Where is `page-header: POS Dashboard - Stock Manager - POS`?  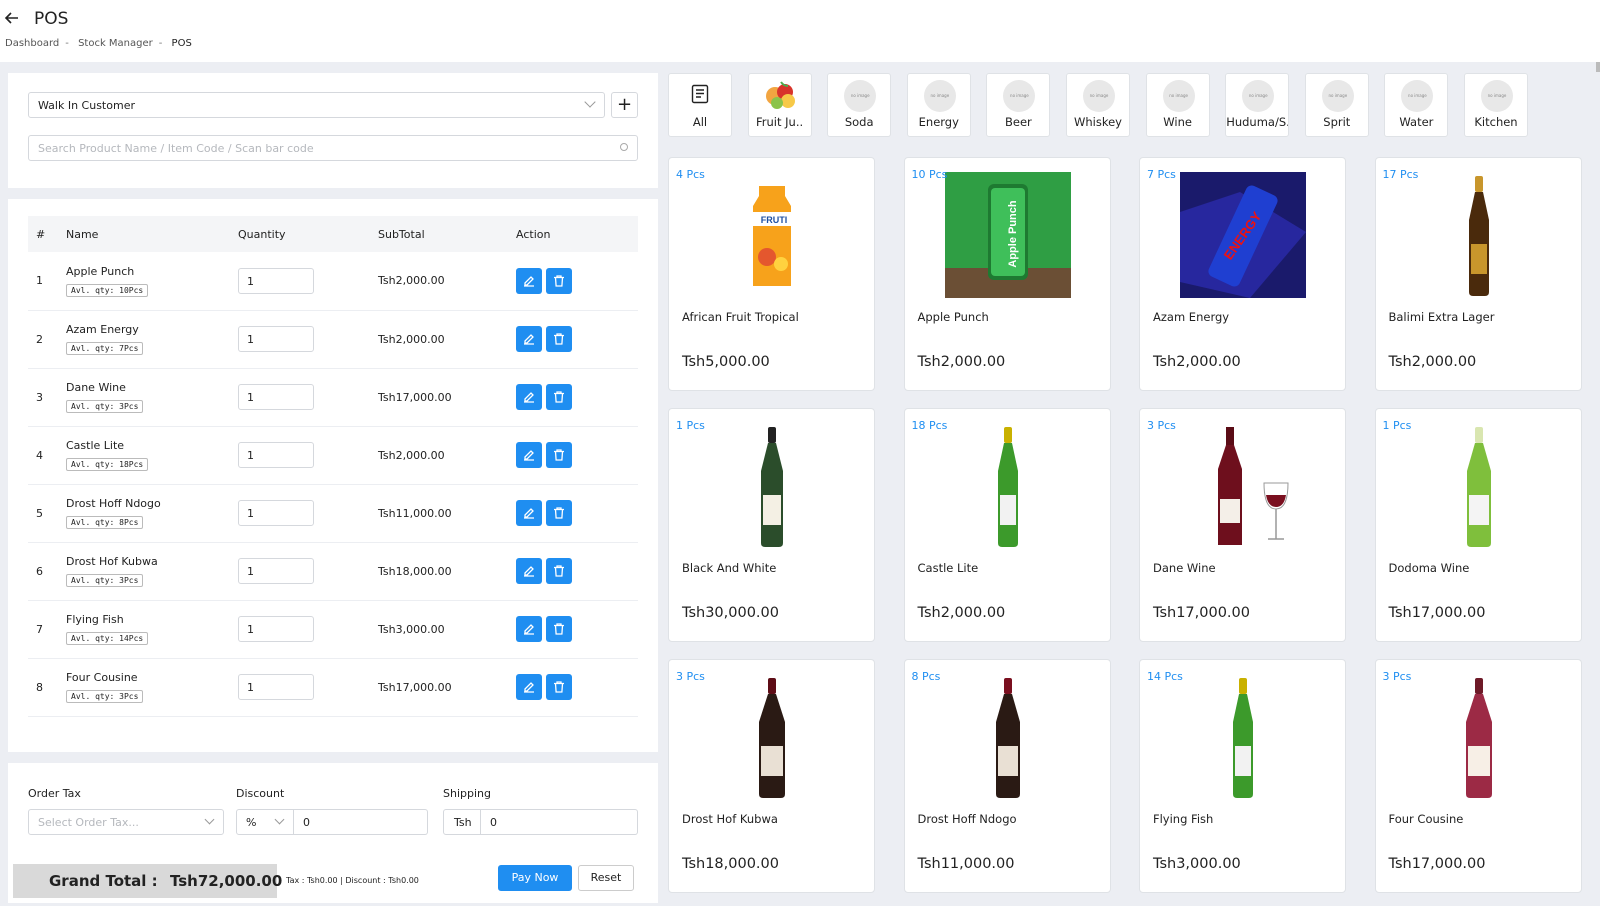 page-header: POS Dashboard - Stock Manager - POS is located at coordinates (800, 31).